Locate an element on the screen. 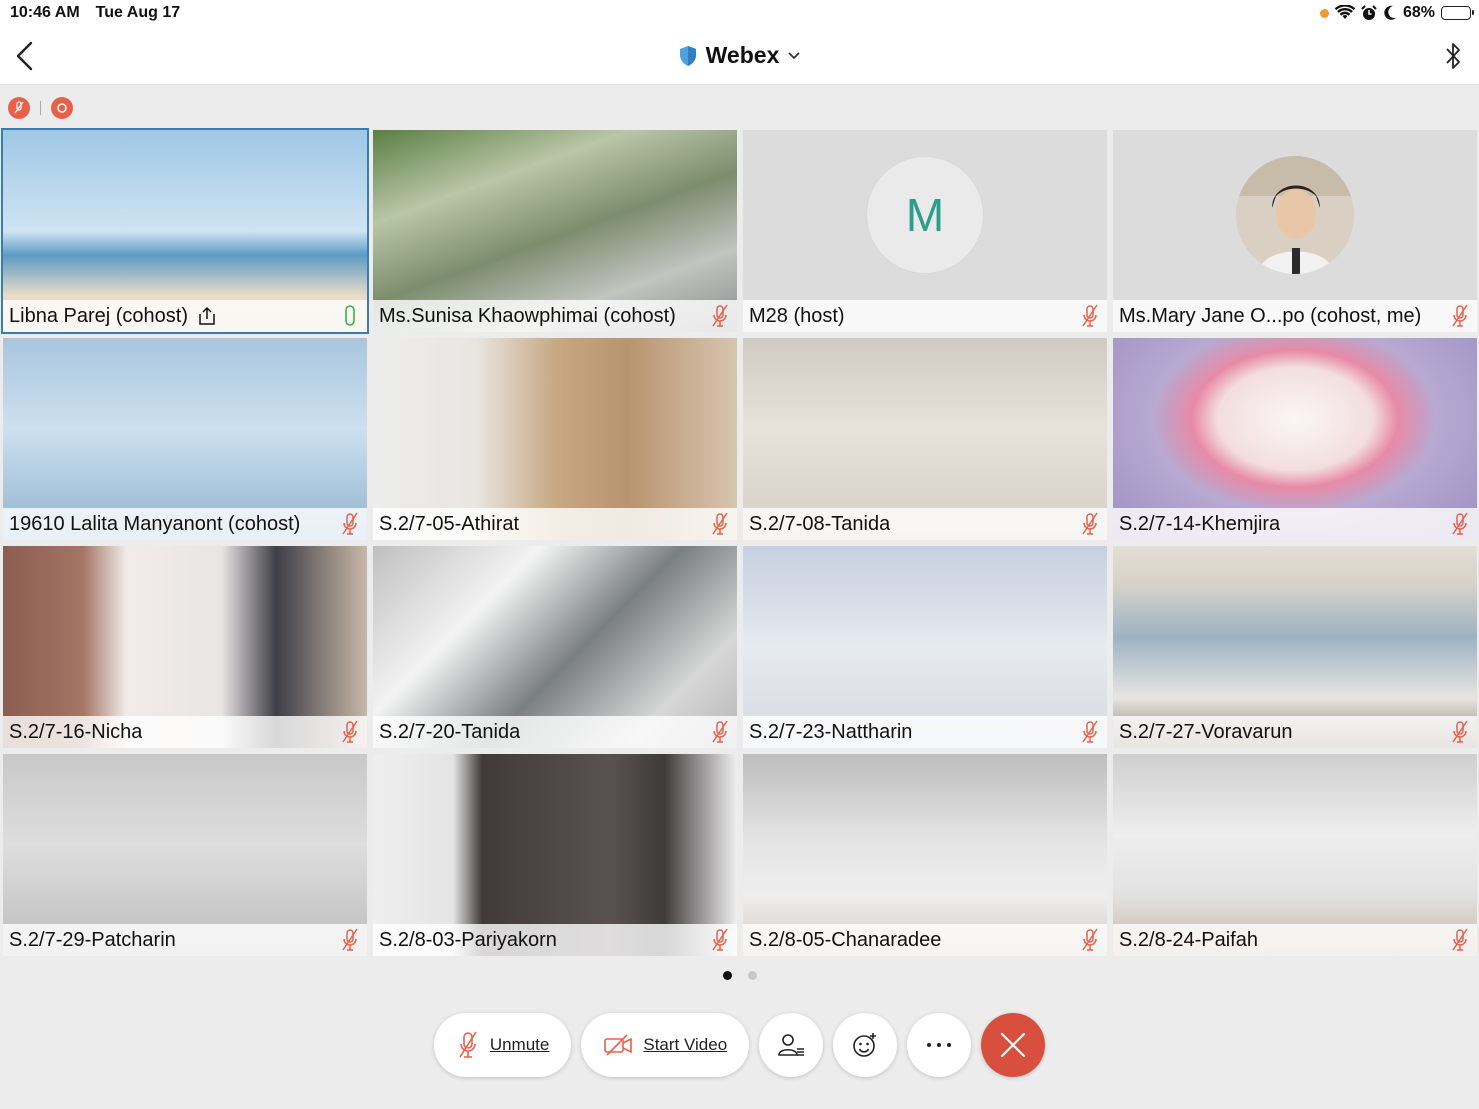 The image size is (1479, 1109). nav-bar: Webex is located at coordinates (739, 56).